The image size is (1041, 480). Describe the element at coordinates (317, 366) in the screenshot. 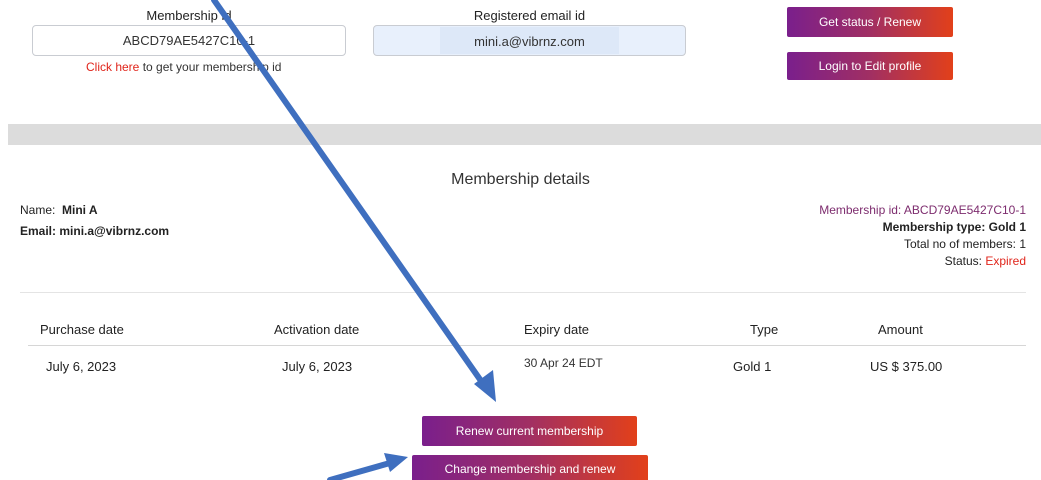

I see `cell-activation-date: July 6, 2023` at that location.